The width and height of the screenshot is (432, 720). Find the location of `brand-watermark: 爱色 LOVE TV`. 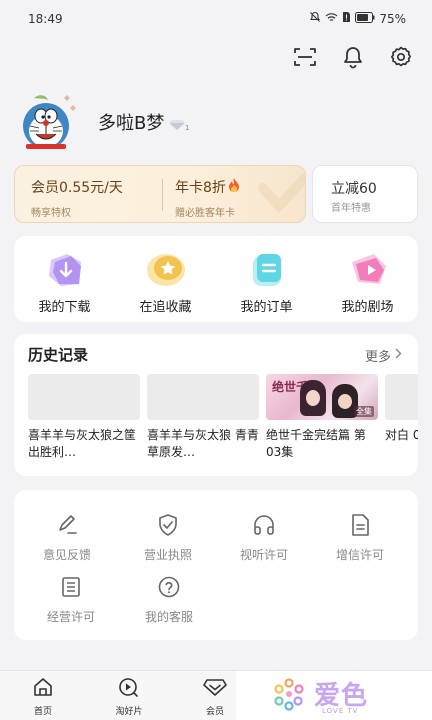

brand-watermark: 爱色 LOVE TV is located at coordinates (334, 695).